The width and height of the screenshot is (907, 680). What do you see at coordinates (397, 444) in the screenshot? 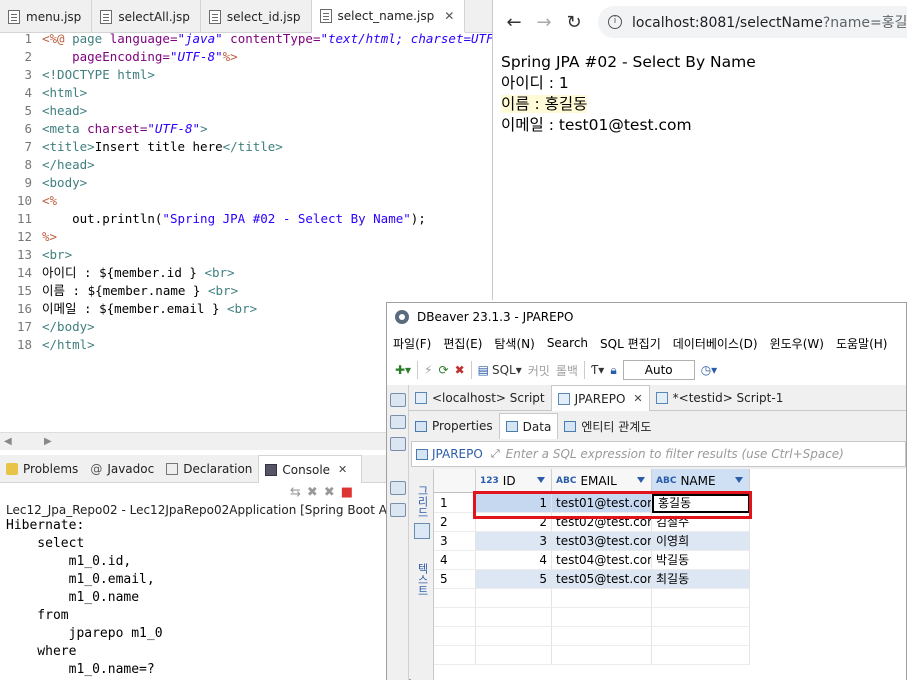
I see `projects-icon` at bounding box center [397, 444].